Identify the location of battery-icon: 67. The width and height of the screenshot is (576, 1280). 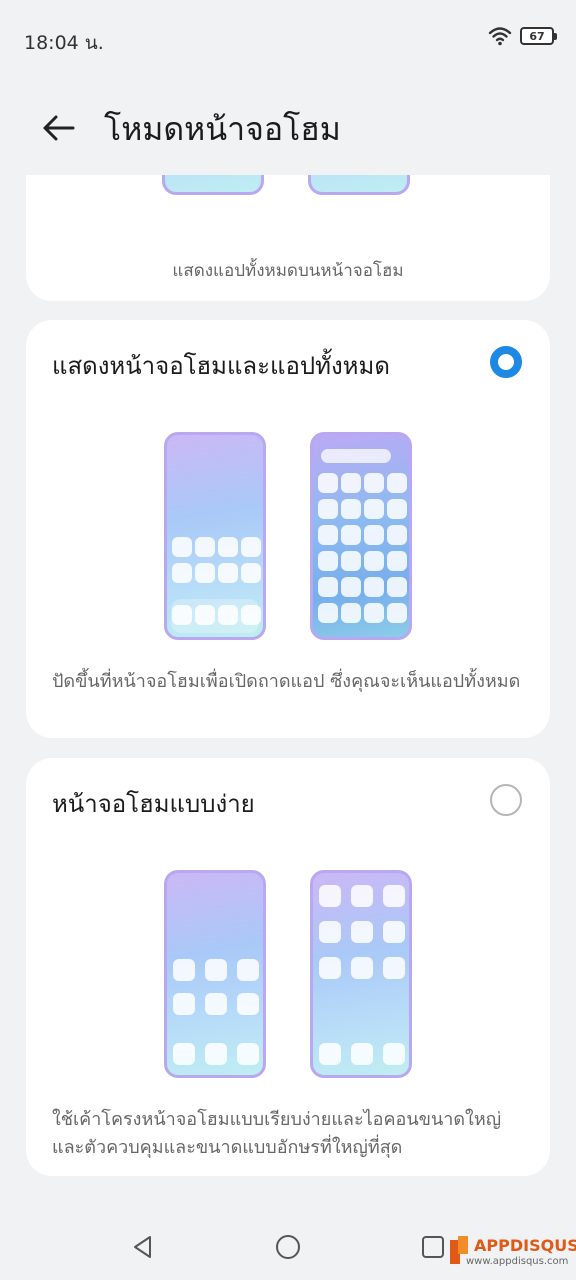
(538, 36).